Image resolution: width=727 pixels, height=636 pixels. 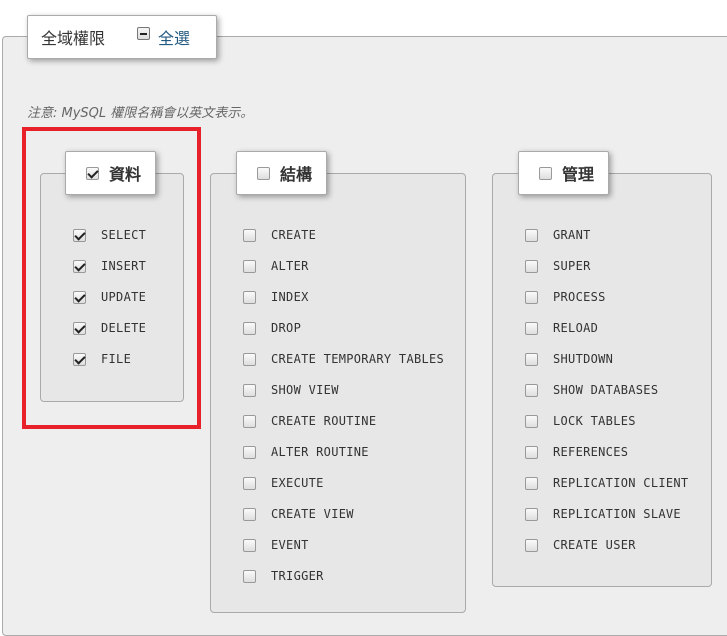 I want to click on privilege-create-temporary-tables: CREATE TEMPORARY TABLES, so click(x=343, y=359).